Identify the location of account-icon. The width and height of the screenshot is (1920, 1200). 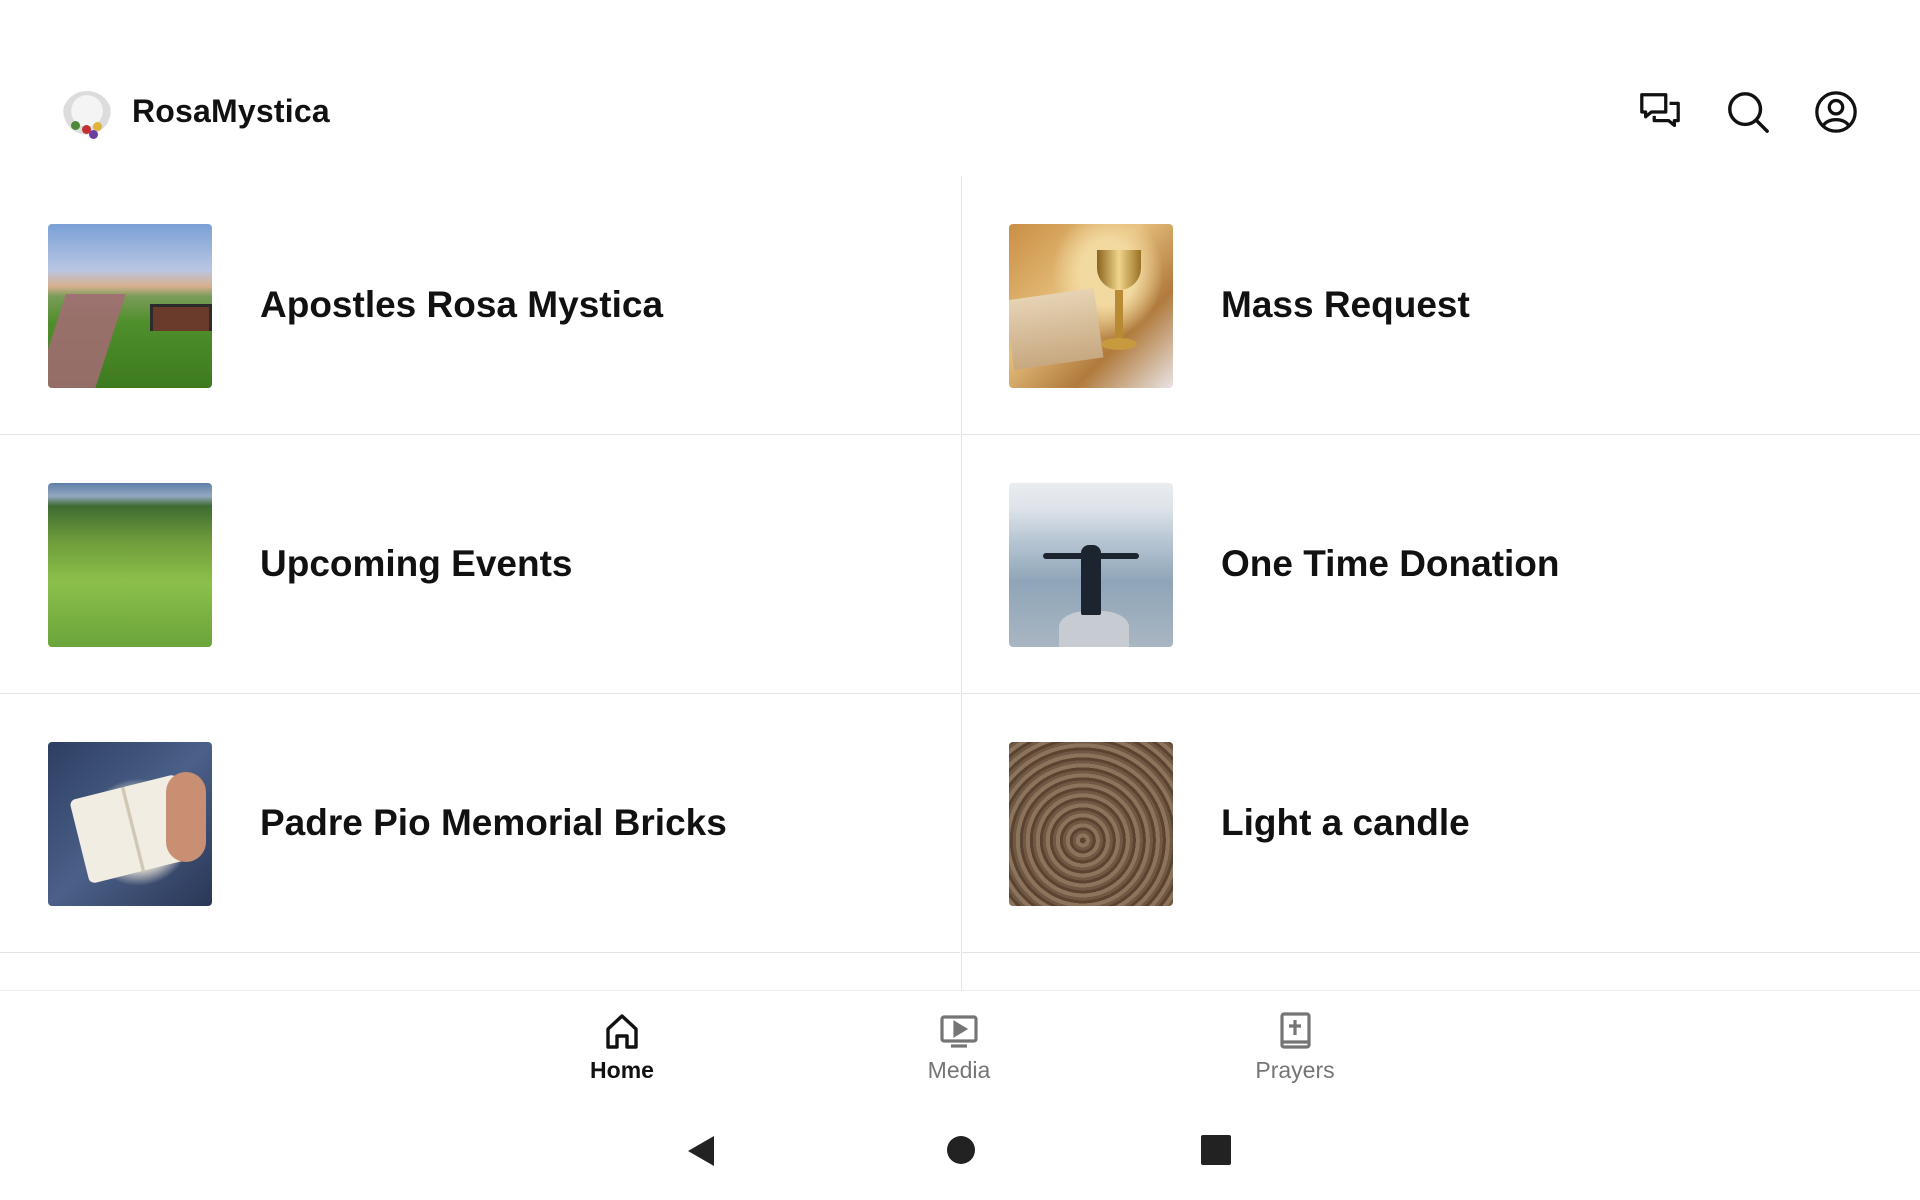
(1836, 112).